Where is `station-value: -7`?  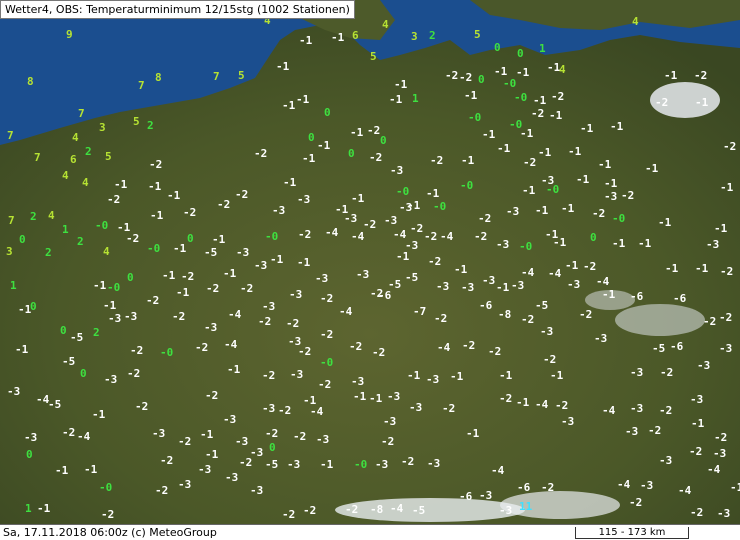 station-value: -7 is located at coordinates (419, 311).